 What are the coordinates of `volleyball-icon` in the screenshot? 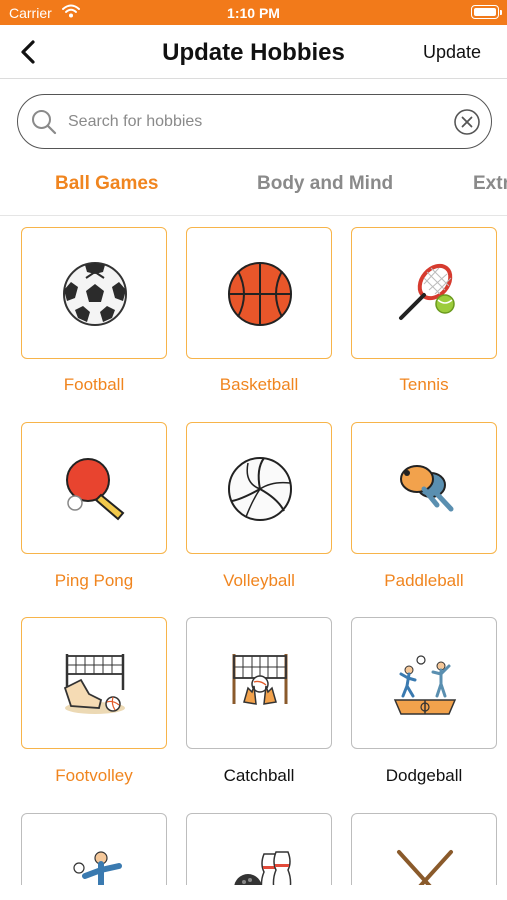 It's located at (260, 489).